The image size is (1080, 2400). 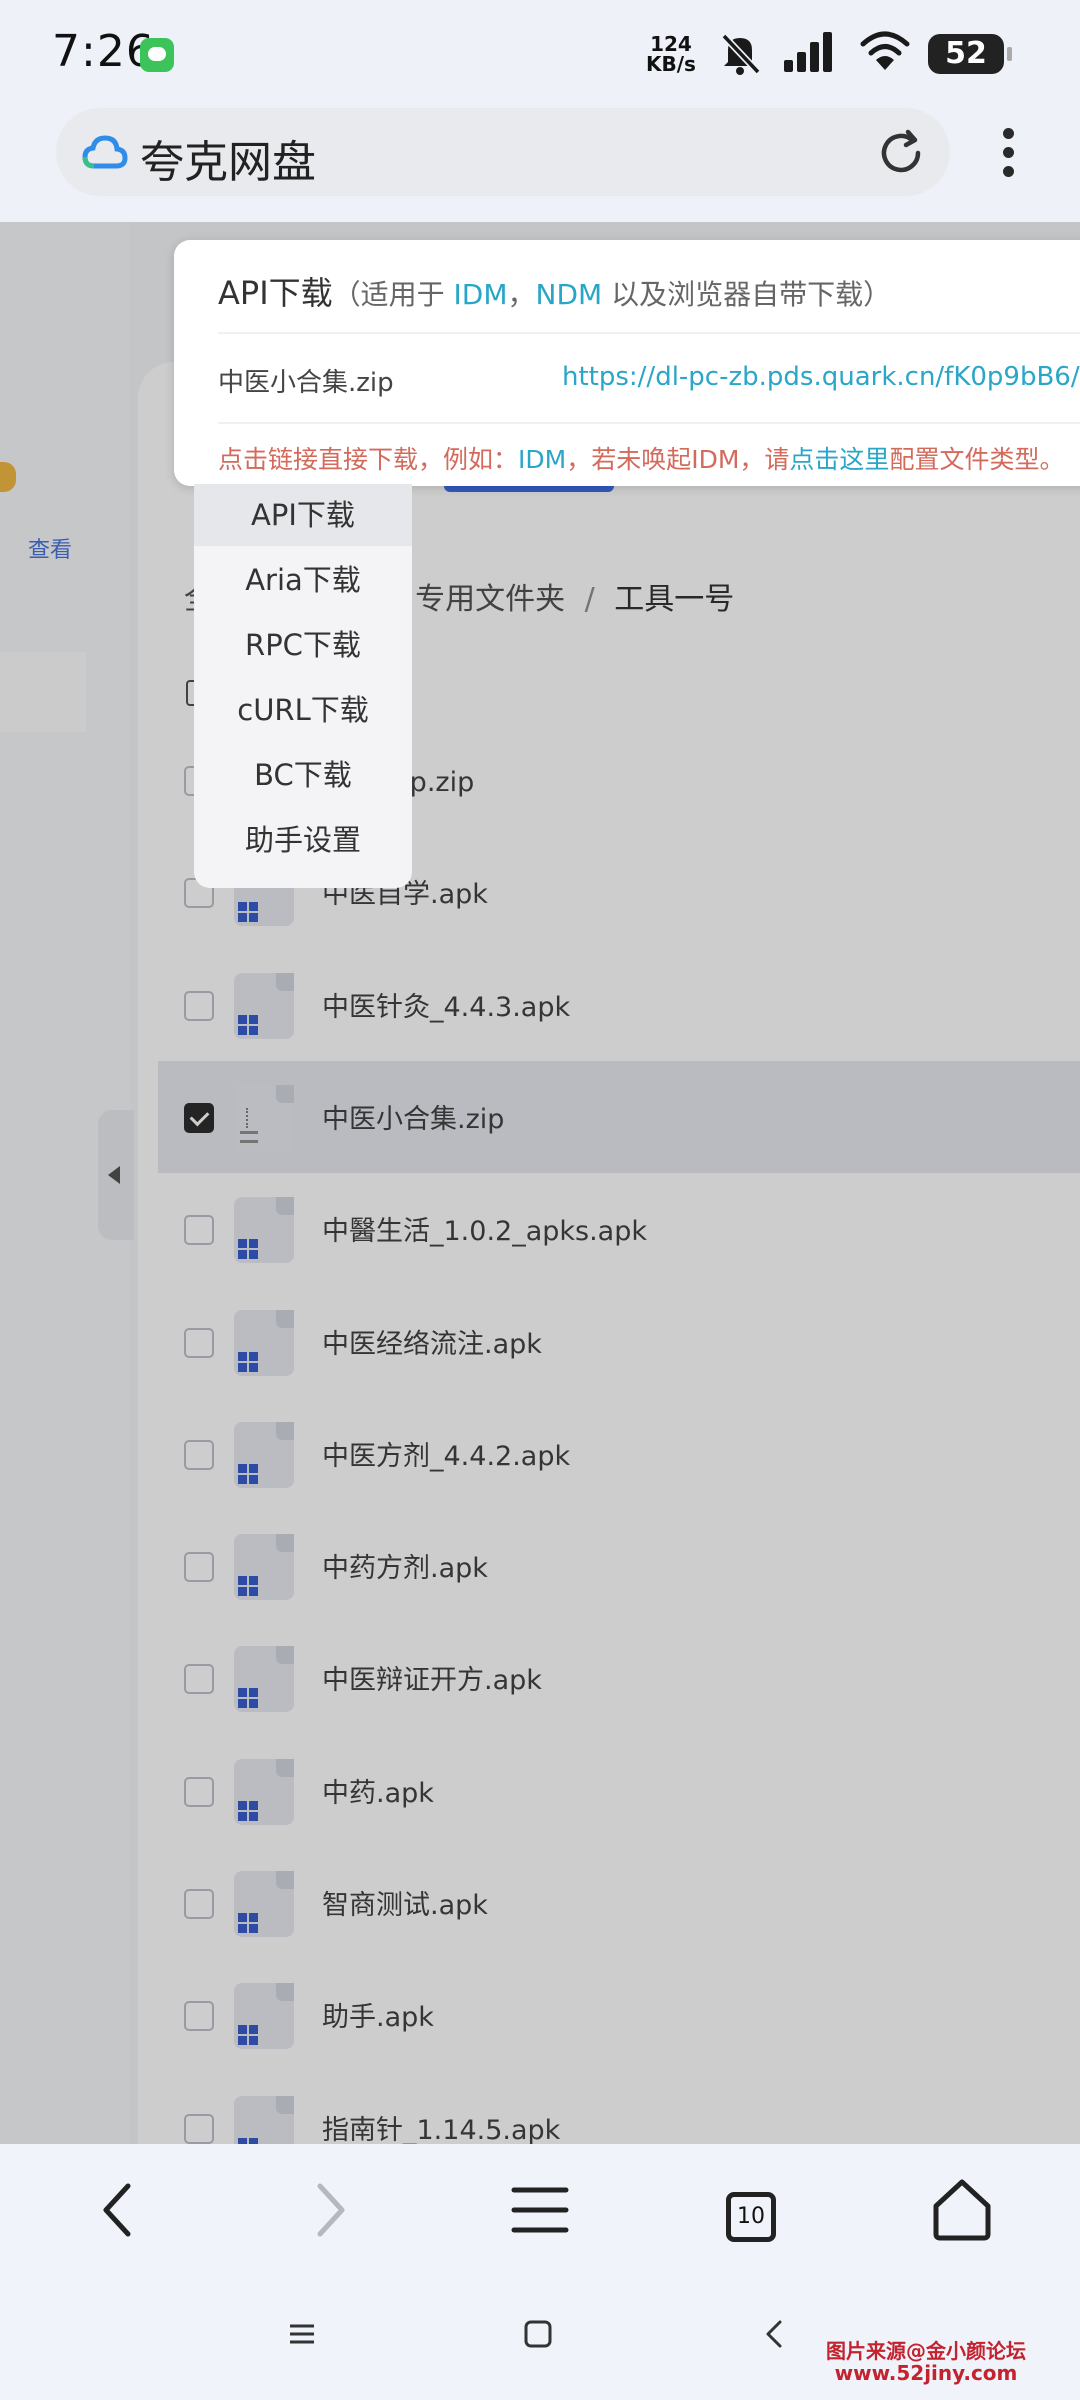 What do you see at coordinates (926, 2351) in the screenshot?
I see `watermark-line-1: 图片来源@金小颜论坛` at bounding box center [926, 2351].